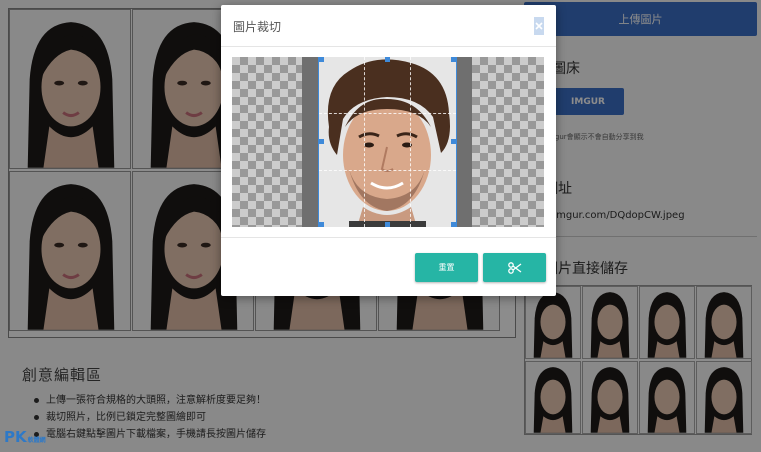 The width and height of the screenshot is (761, 452). I want to click on site-watermark-logo: PK軟體網, so click(25, 437).